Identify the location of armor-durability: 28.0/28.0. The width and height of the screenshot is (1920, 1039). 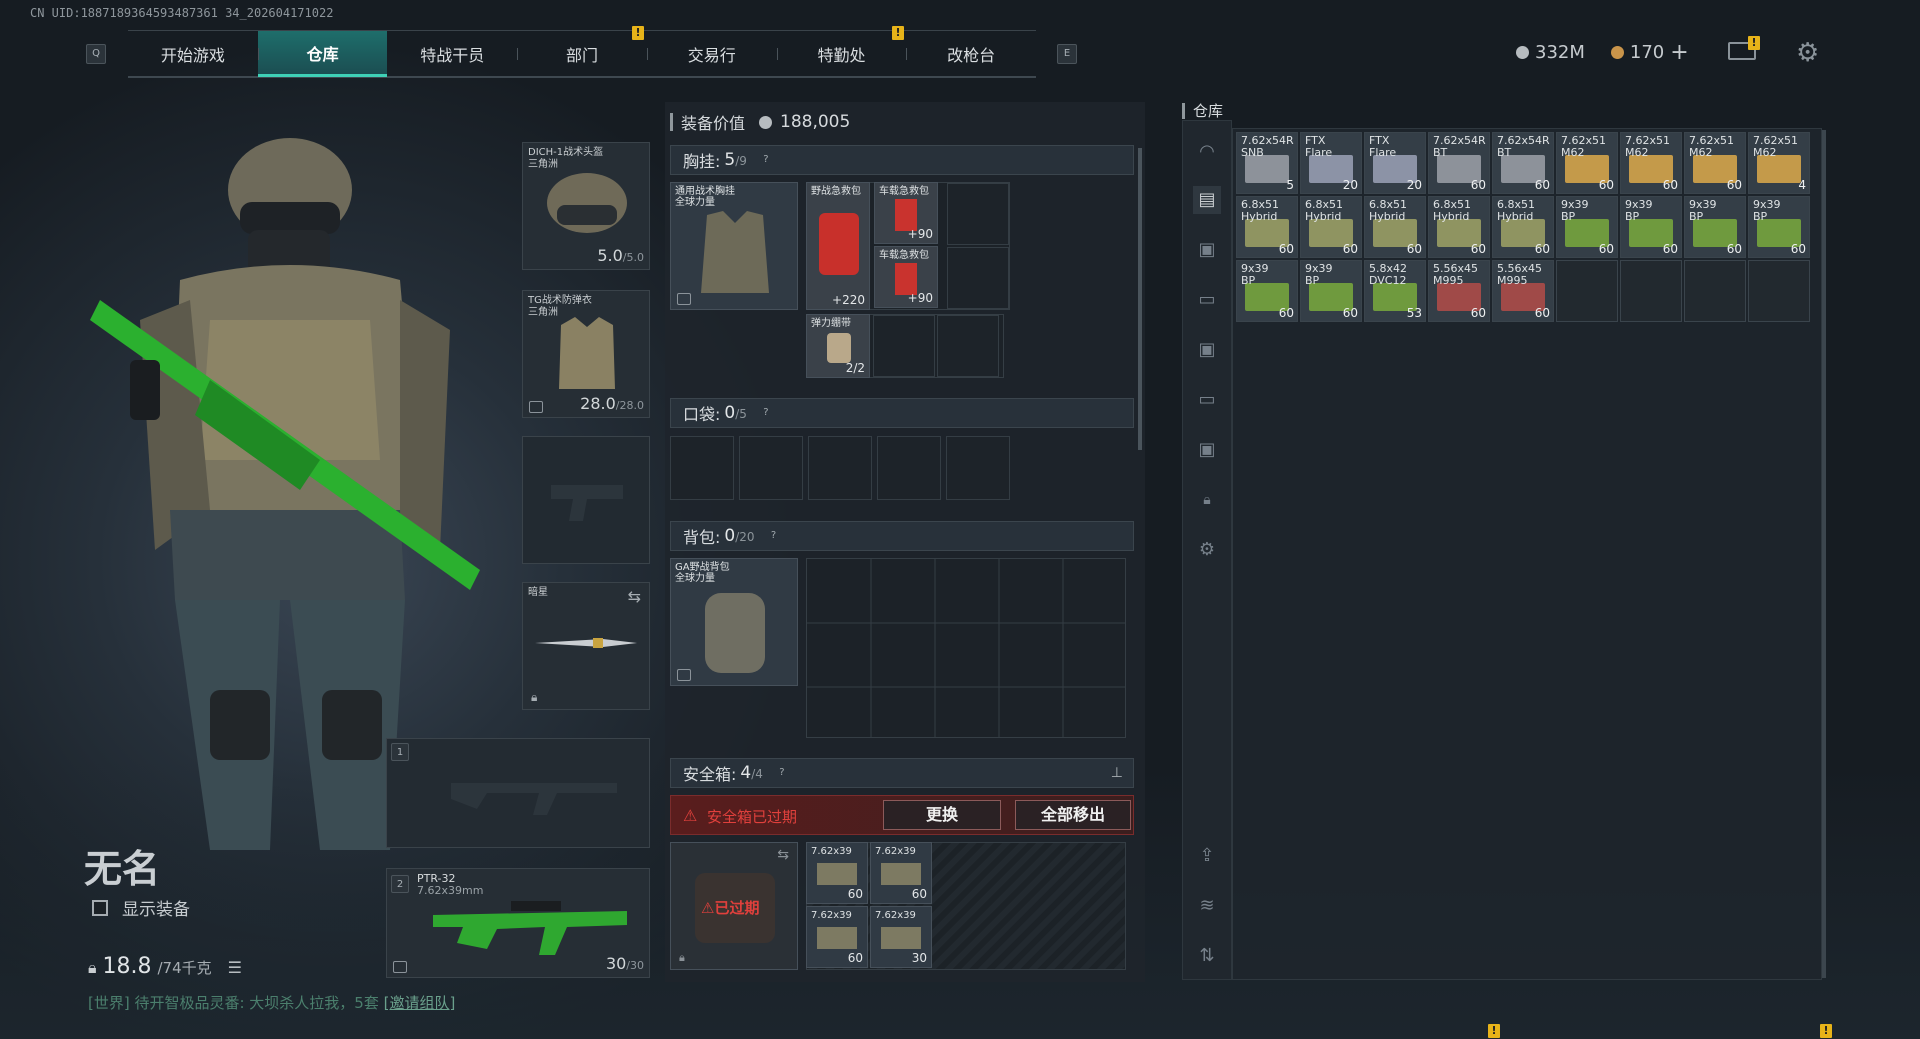
(612, 403).